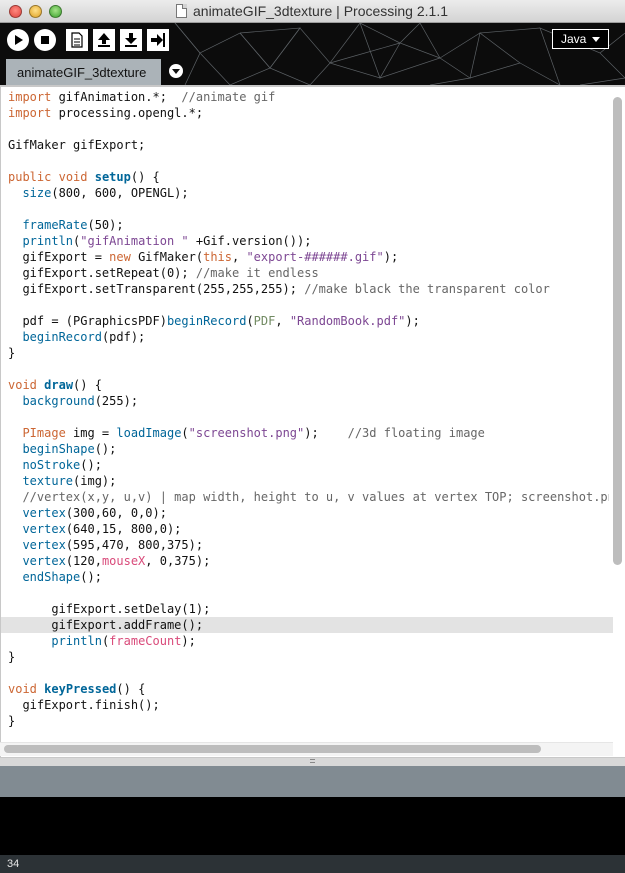 The height and width of the screenshot is (873, 625). I want to click on code-line: vertex(300,60, 0,0);, so click(308, 513).